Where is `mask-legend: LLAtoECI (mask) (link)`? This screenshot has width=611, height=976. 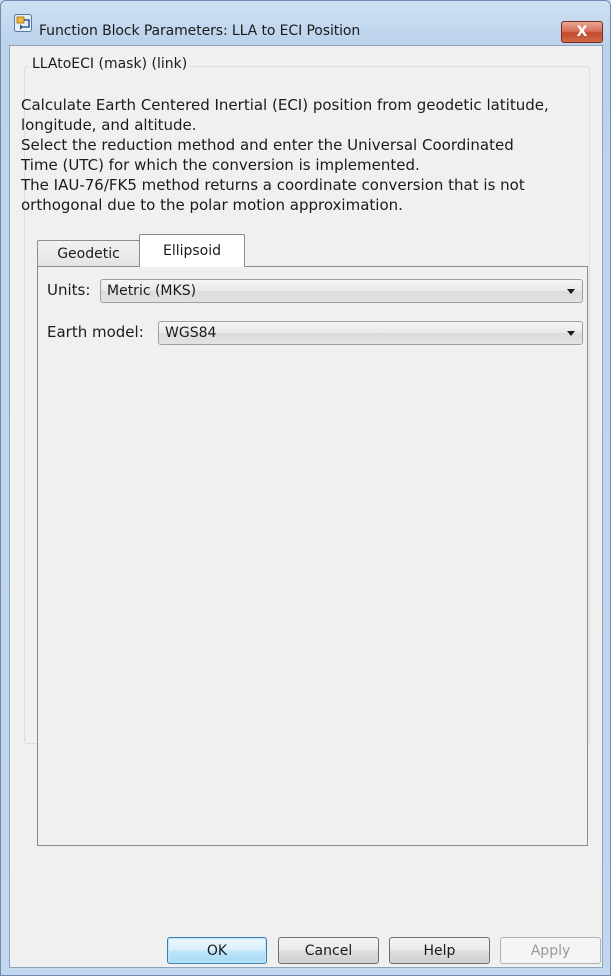 mask-legend: LLAtoECI (mask) (link) is located at coordinates (110, 64).